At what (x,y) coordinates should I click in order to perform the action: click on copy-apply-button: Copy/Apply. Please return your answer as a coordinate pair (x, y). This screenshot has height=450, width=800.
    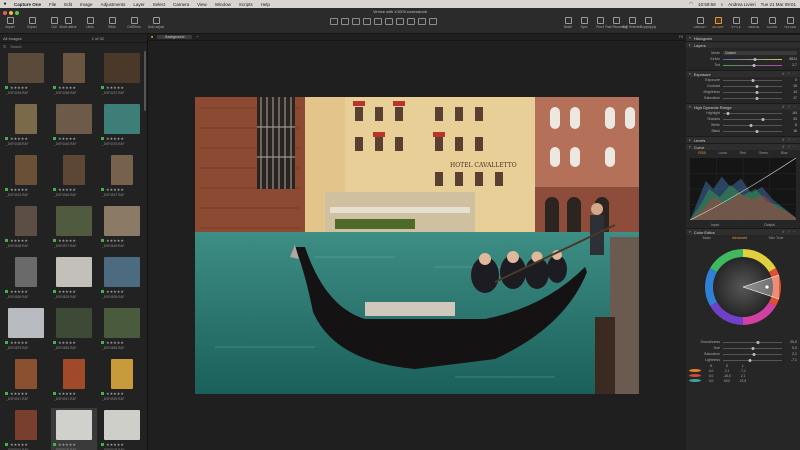
    Looking at the image, I should click on (648, 23).